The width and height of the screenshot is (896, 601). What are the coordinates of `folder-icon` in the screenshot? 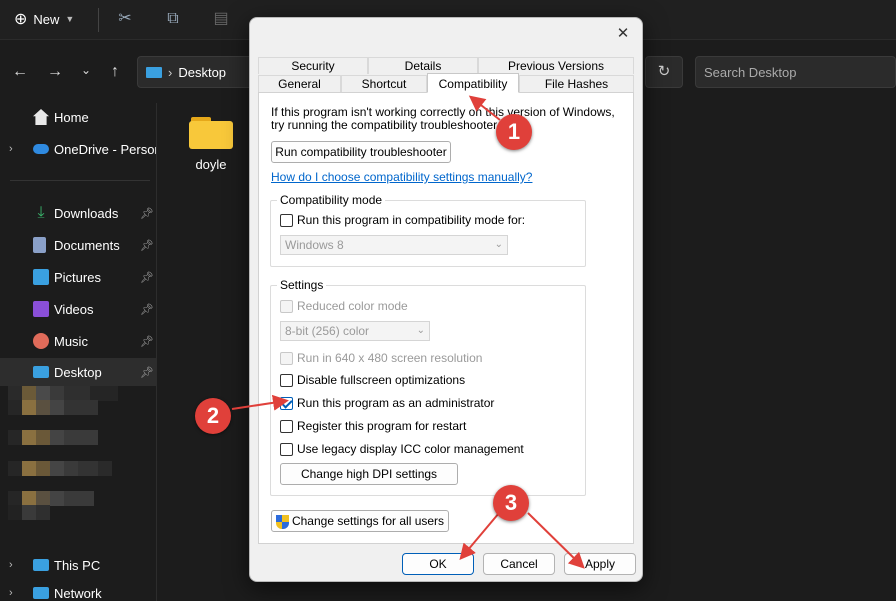 It's located at (211, 132).